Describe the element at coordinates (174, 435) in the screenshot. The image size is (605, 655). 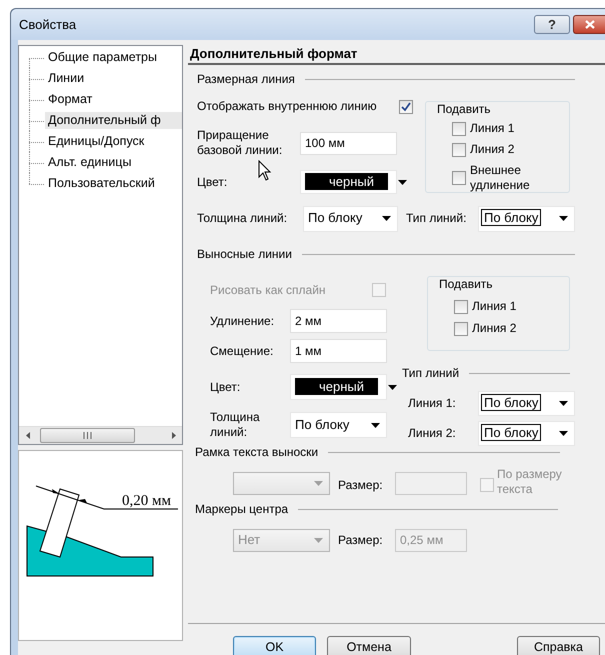
I see `scroll-right-icon` at that location.